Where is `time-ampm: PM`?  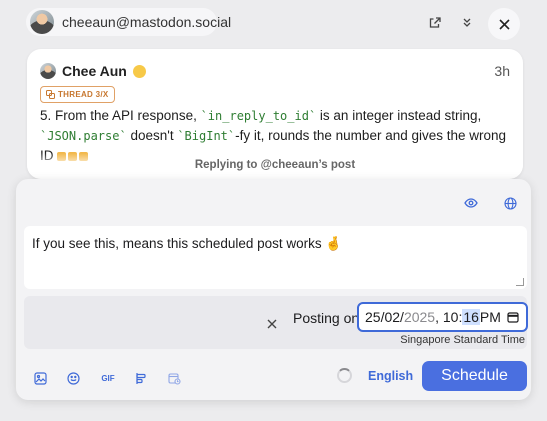
time-ampm: PM is located at coordinates (490, 317).